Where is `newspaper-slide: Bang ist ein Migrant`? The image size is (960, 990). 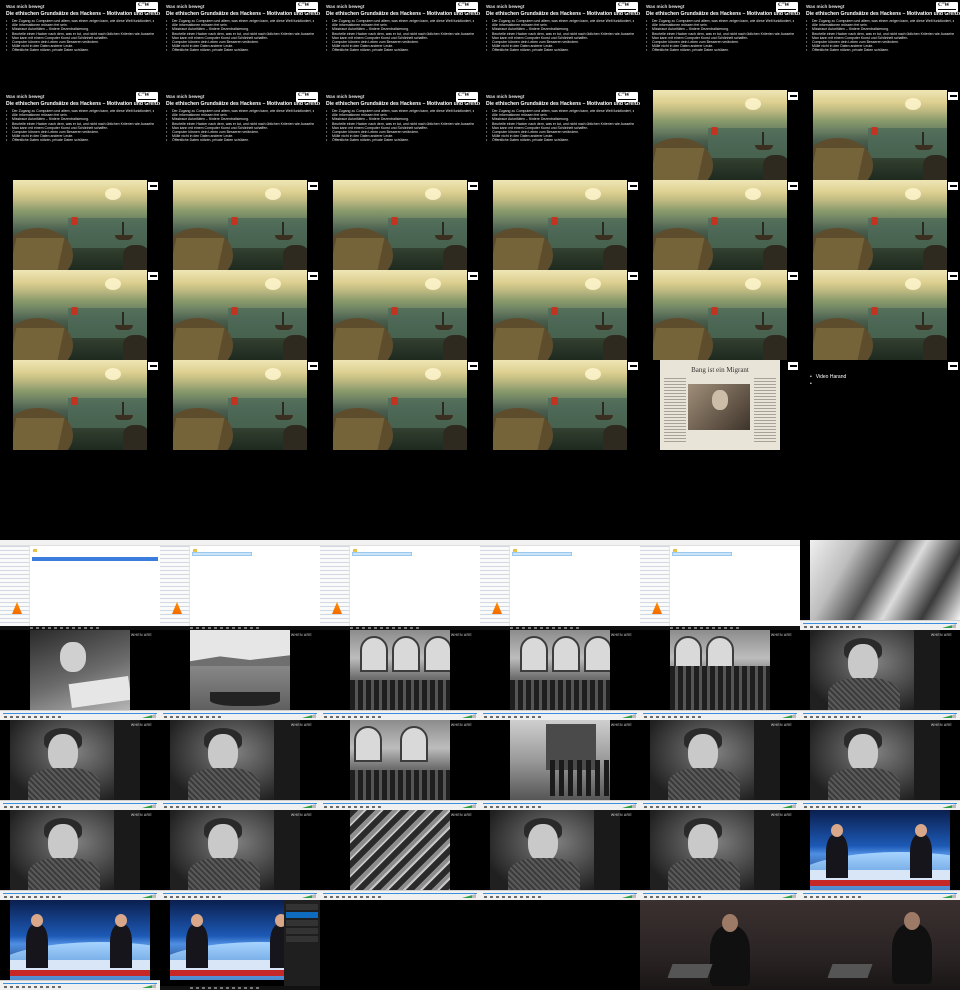
newspaper-slide: Bang ist ein Migrant is located at coordinates (720, 405).